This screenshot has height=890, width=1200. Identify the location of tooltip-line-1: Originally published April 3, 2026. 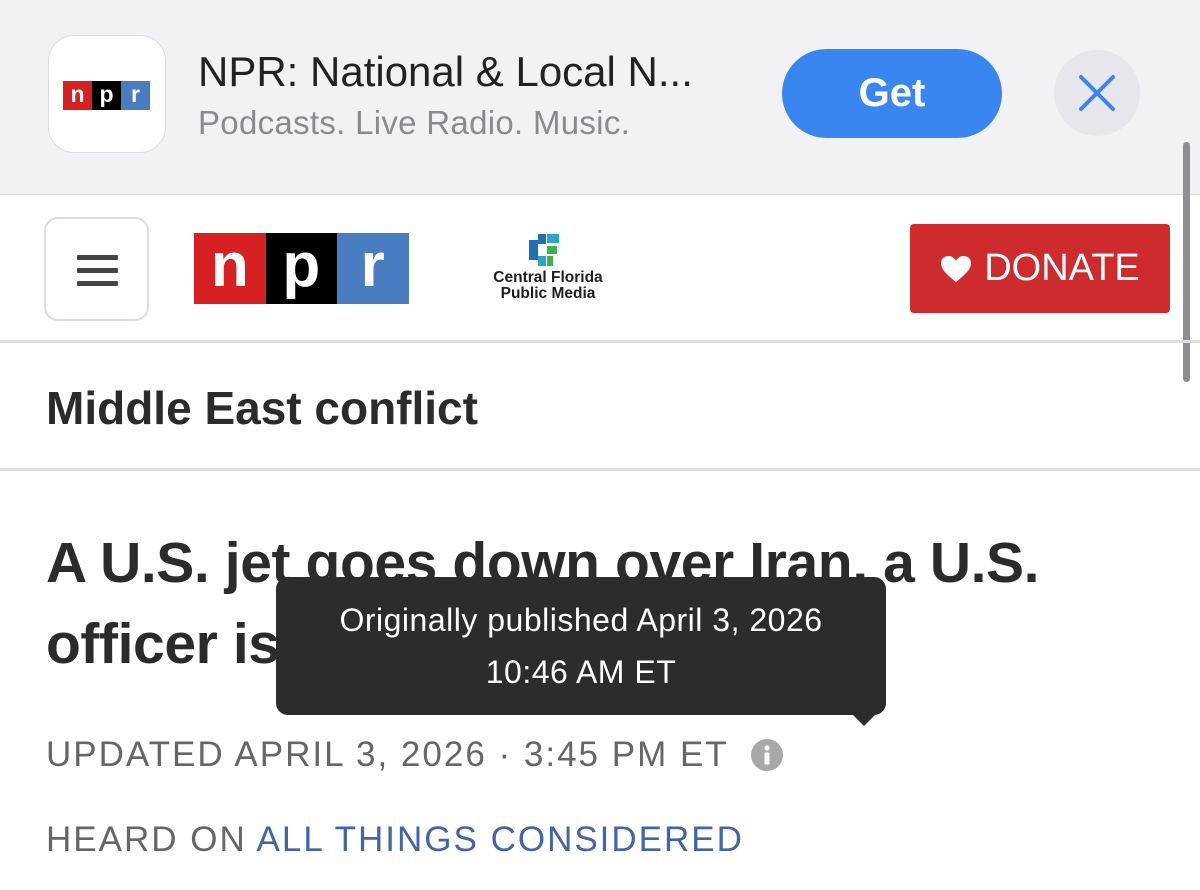
(581, 620).